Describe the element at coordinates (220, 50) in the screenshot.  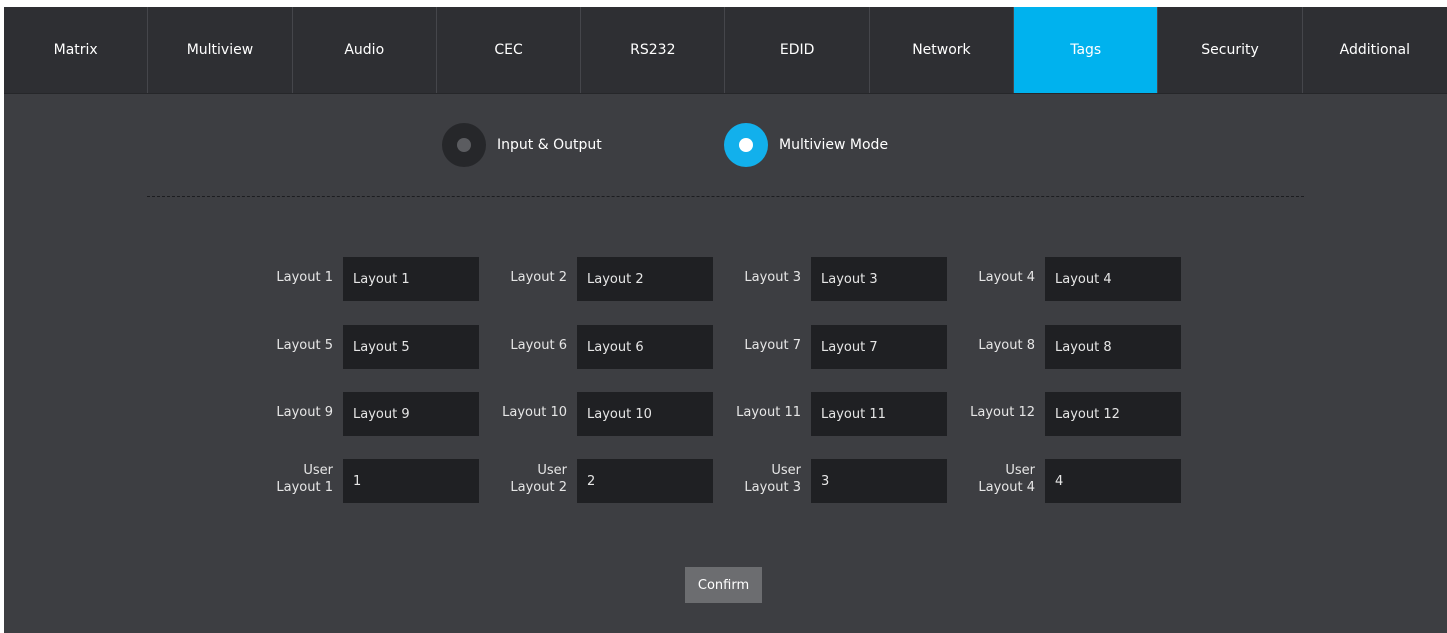
I see `tab-multiview: Multiview` at that location.